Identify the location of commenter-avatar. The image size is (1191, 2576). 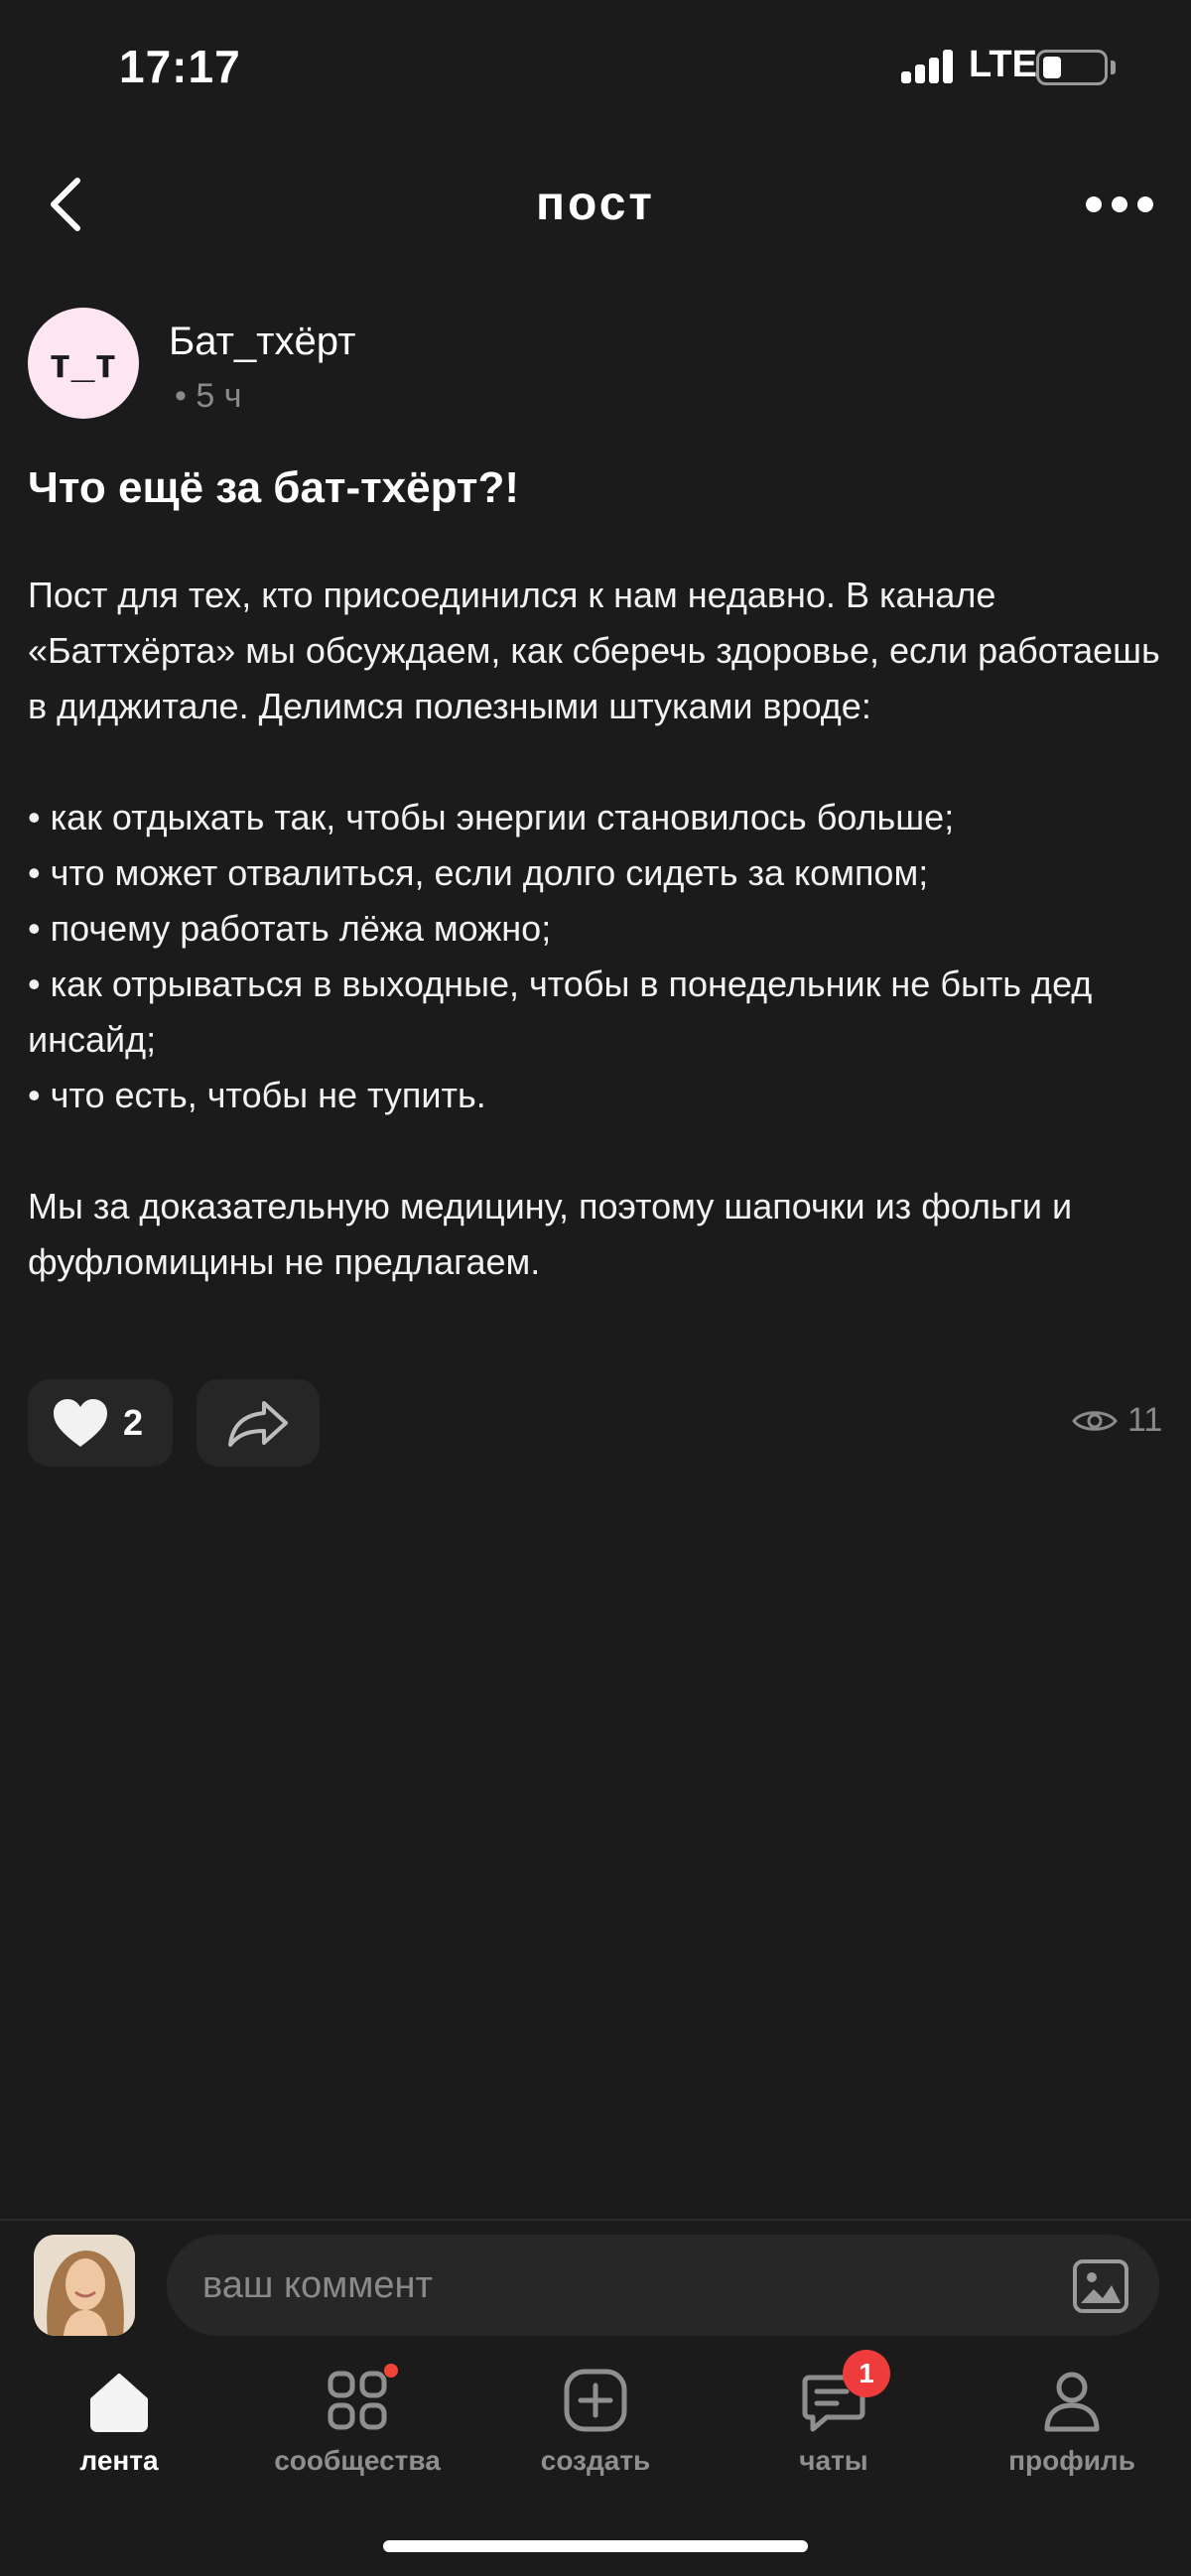
(85, 2286).